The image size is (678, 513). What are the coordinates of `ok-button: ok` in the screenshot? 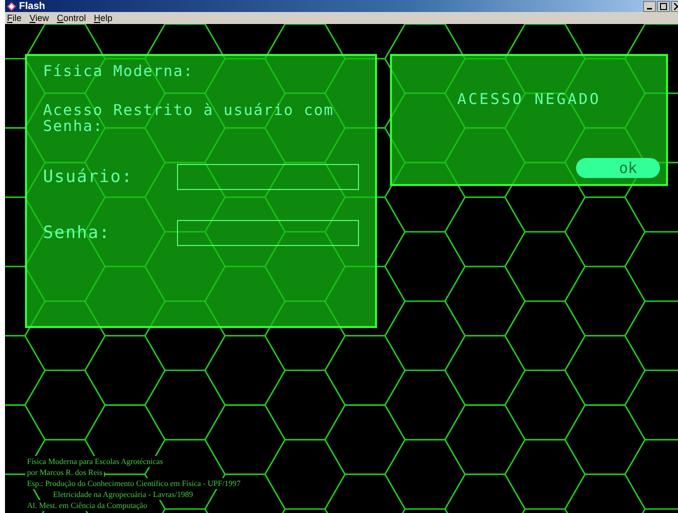 It's located at (618, 168).